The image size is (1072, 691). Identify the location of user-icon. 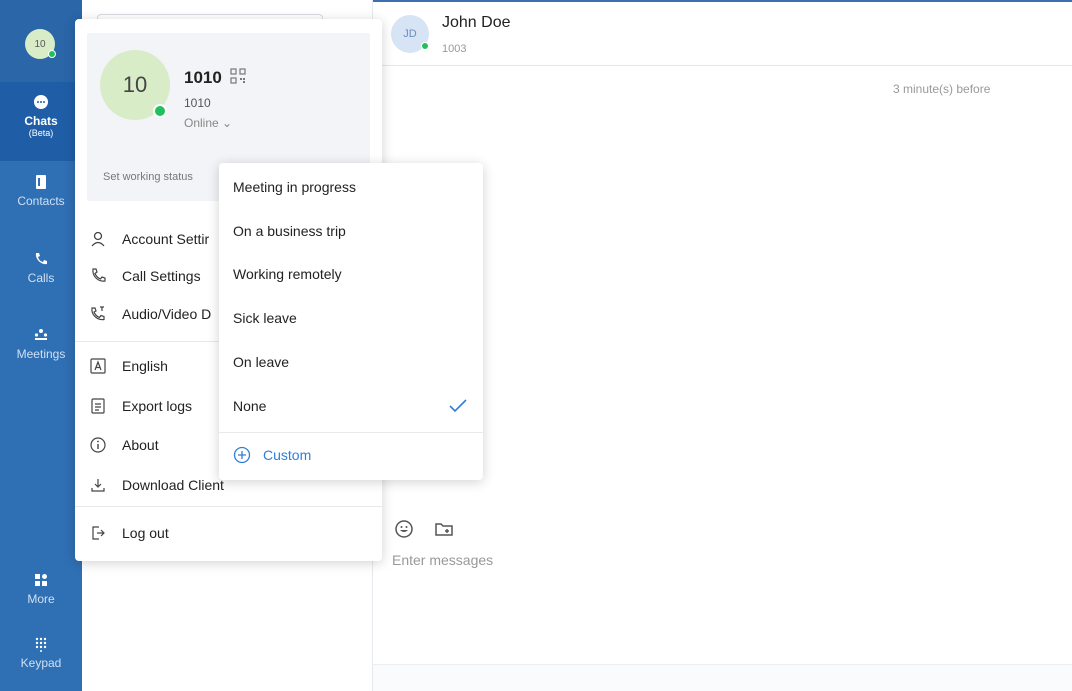
(98, 239).